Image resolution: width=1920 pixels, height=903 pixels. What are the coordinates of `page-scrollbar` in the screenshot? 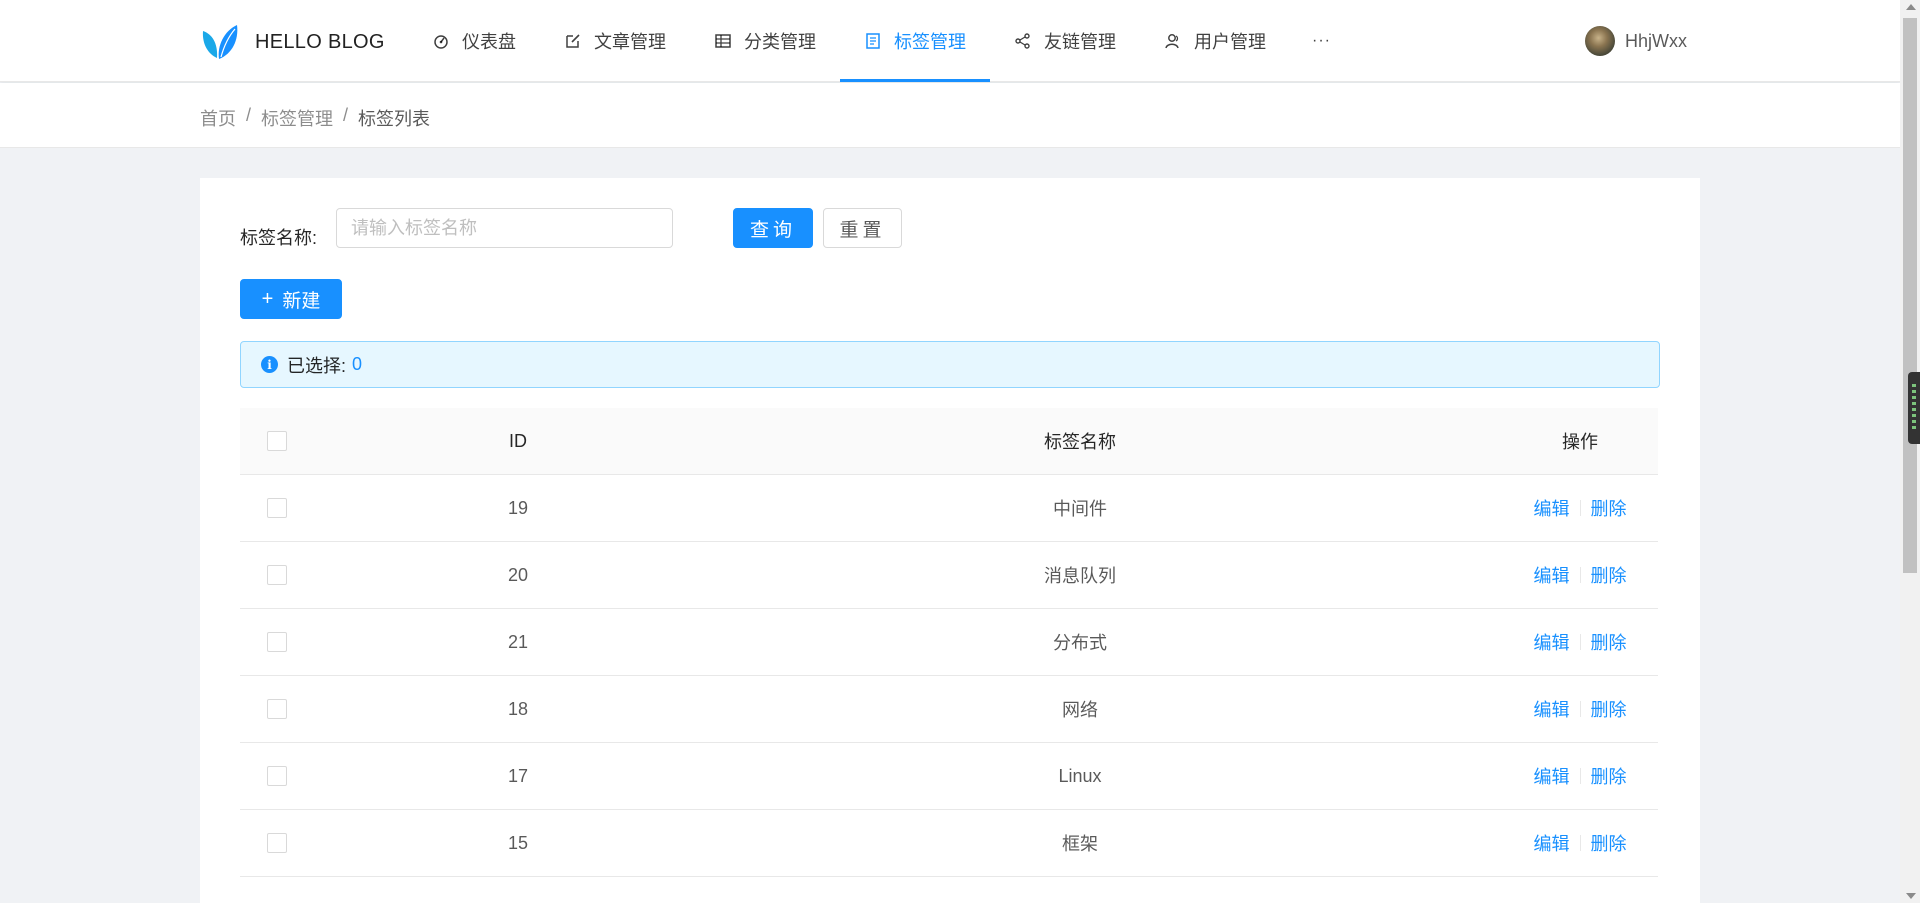 It's located at (1910, 451).